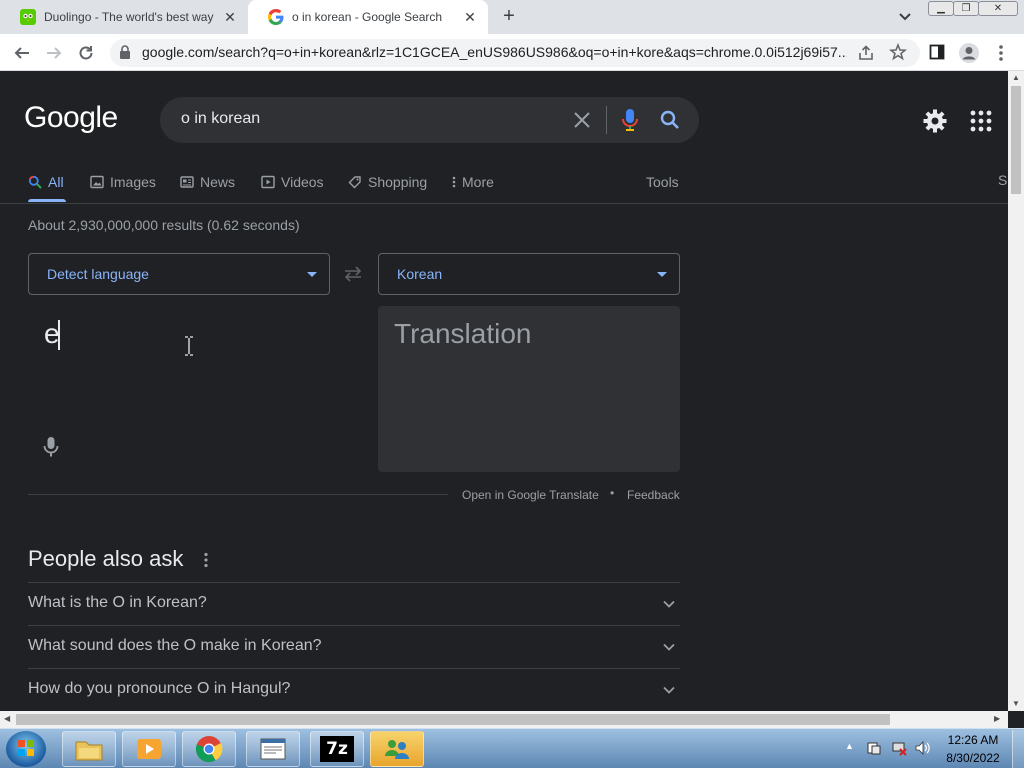  I want to click on source-language-select: Detect language, so click(179, 274).